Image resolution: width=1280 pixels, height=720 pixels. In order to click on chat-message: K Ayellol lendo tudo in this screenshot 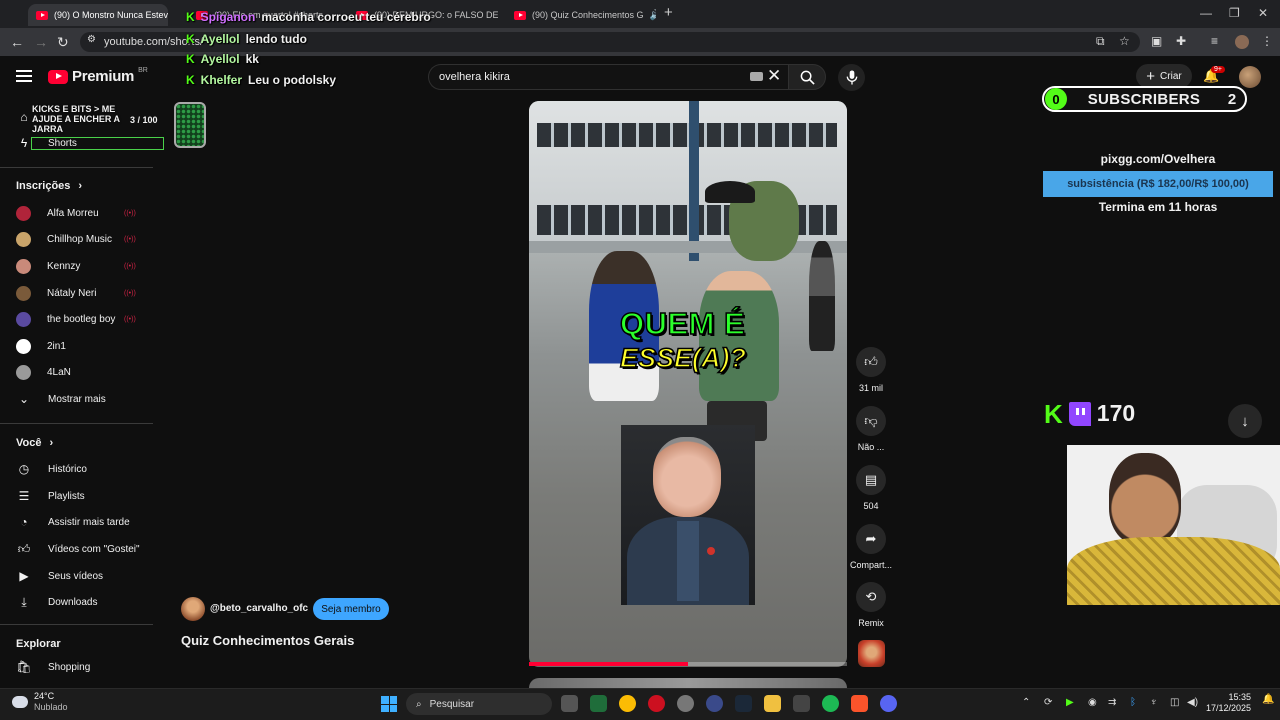, I will do `click(246, 39)`.